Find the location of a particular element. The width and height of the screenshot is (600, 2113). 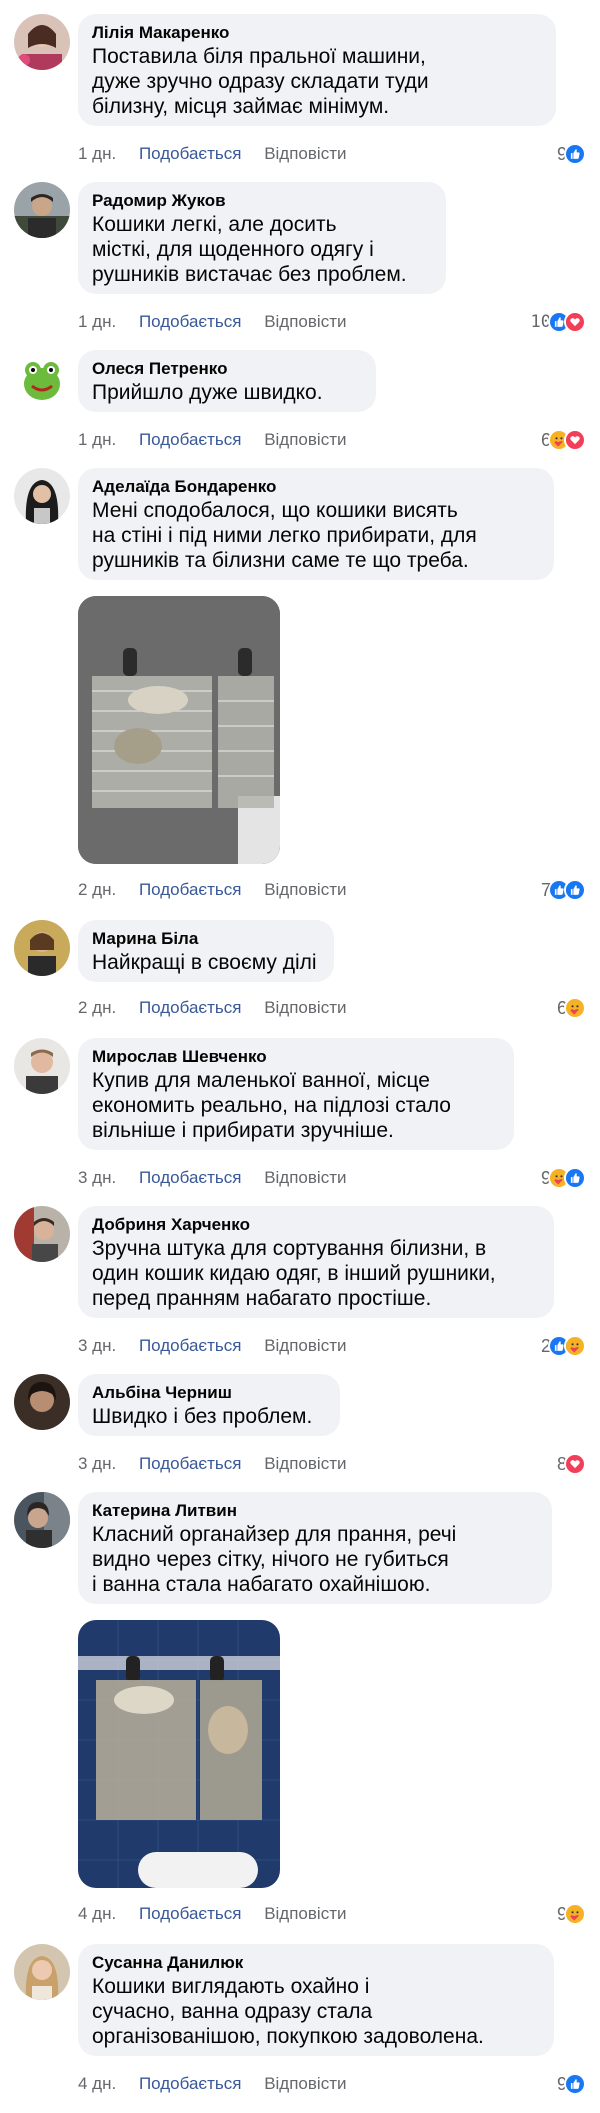

comment-author: Радомир Жуков is located at coordinates (262, 201).